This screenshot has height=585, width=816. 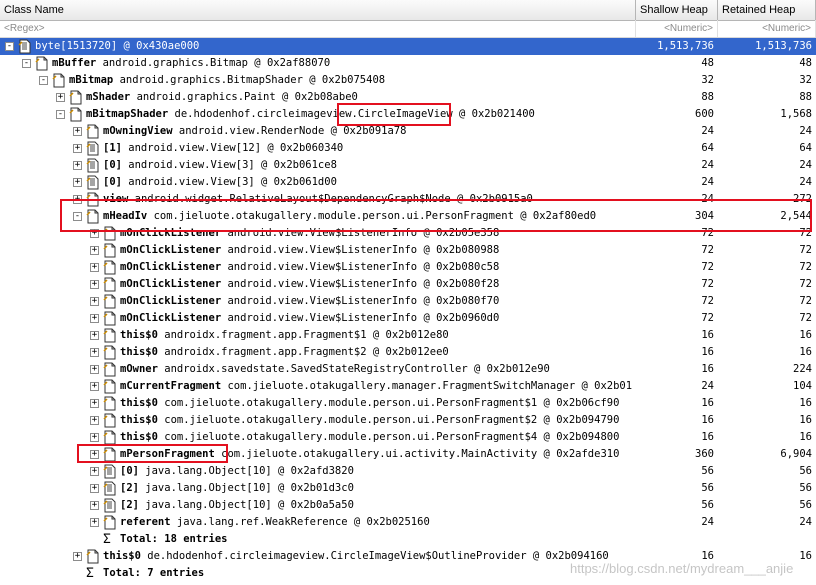 What do you see at coordinates (677, 28) in the screenshot?
I see `shallow-filter-input: <Numeric>` at bounding box center [677, 28].